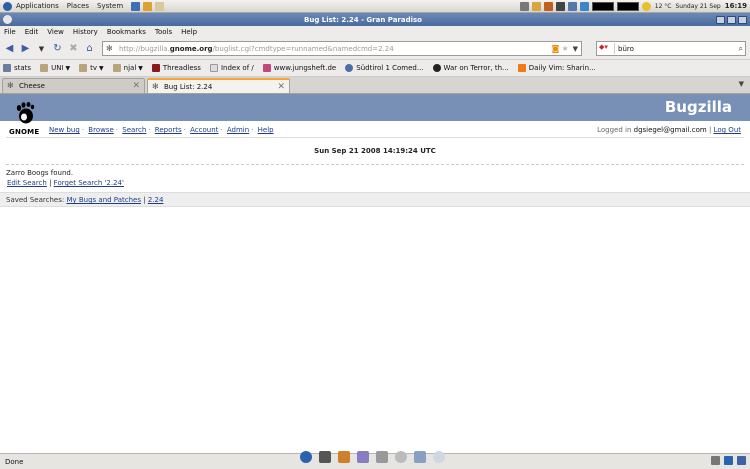 The image size is (750, 469). Describe the element at coordinates (10, 85) in the screenshot. I see `page-favicon-icon: ✻` at that location.